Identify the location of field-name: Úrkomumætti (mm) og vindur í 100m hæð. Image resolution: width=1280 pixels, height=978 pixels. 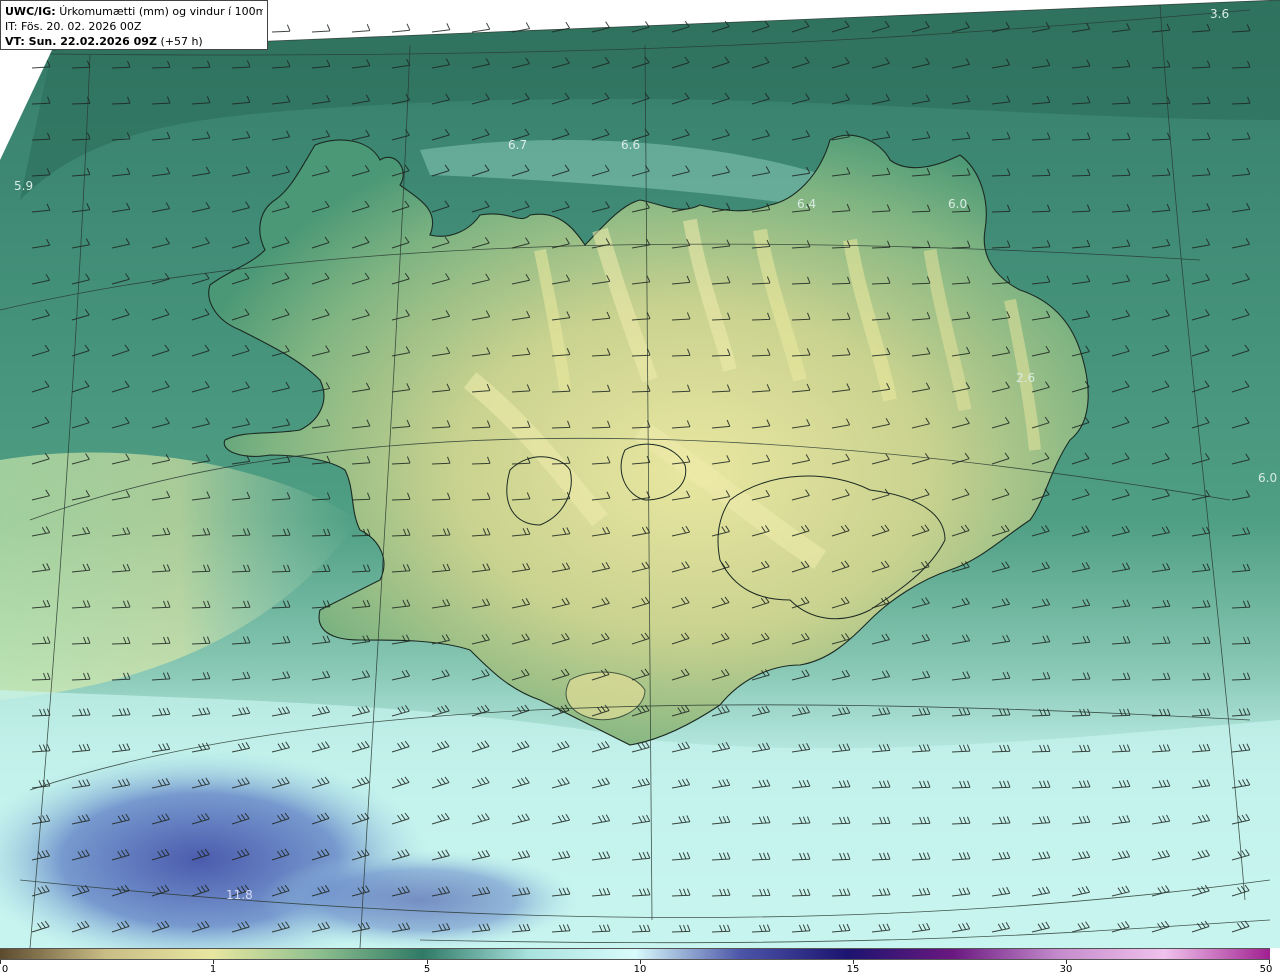
(161, 11).